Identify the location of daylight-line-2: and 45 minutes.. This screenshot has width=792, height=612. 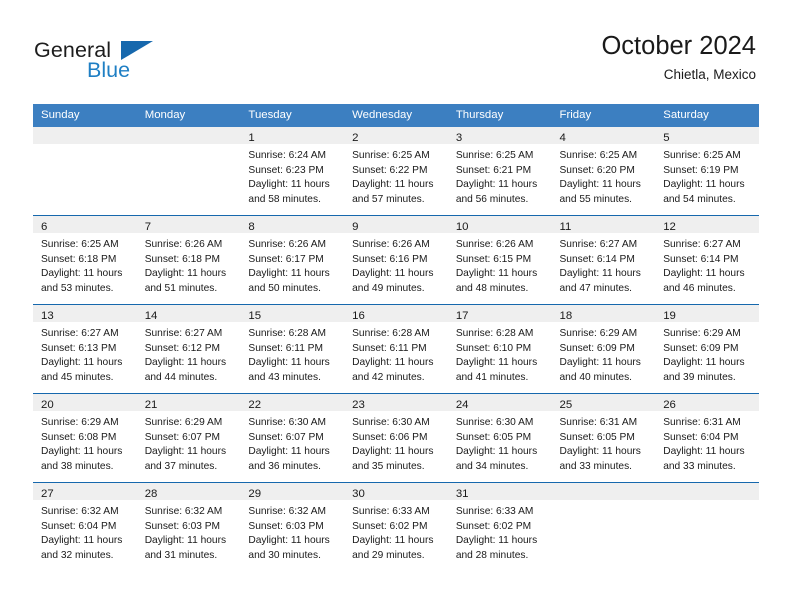
(77, 377).